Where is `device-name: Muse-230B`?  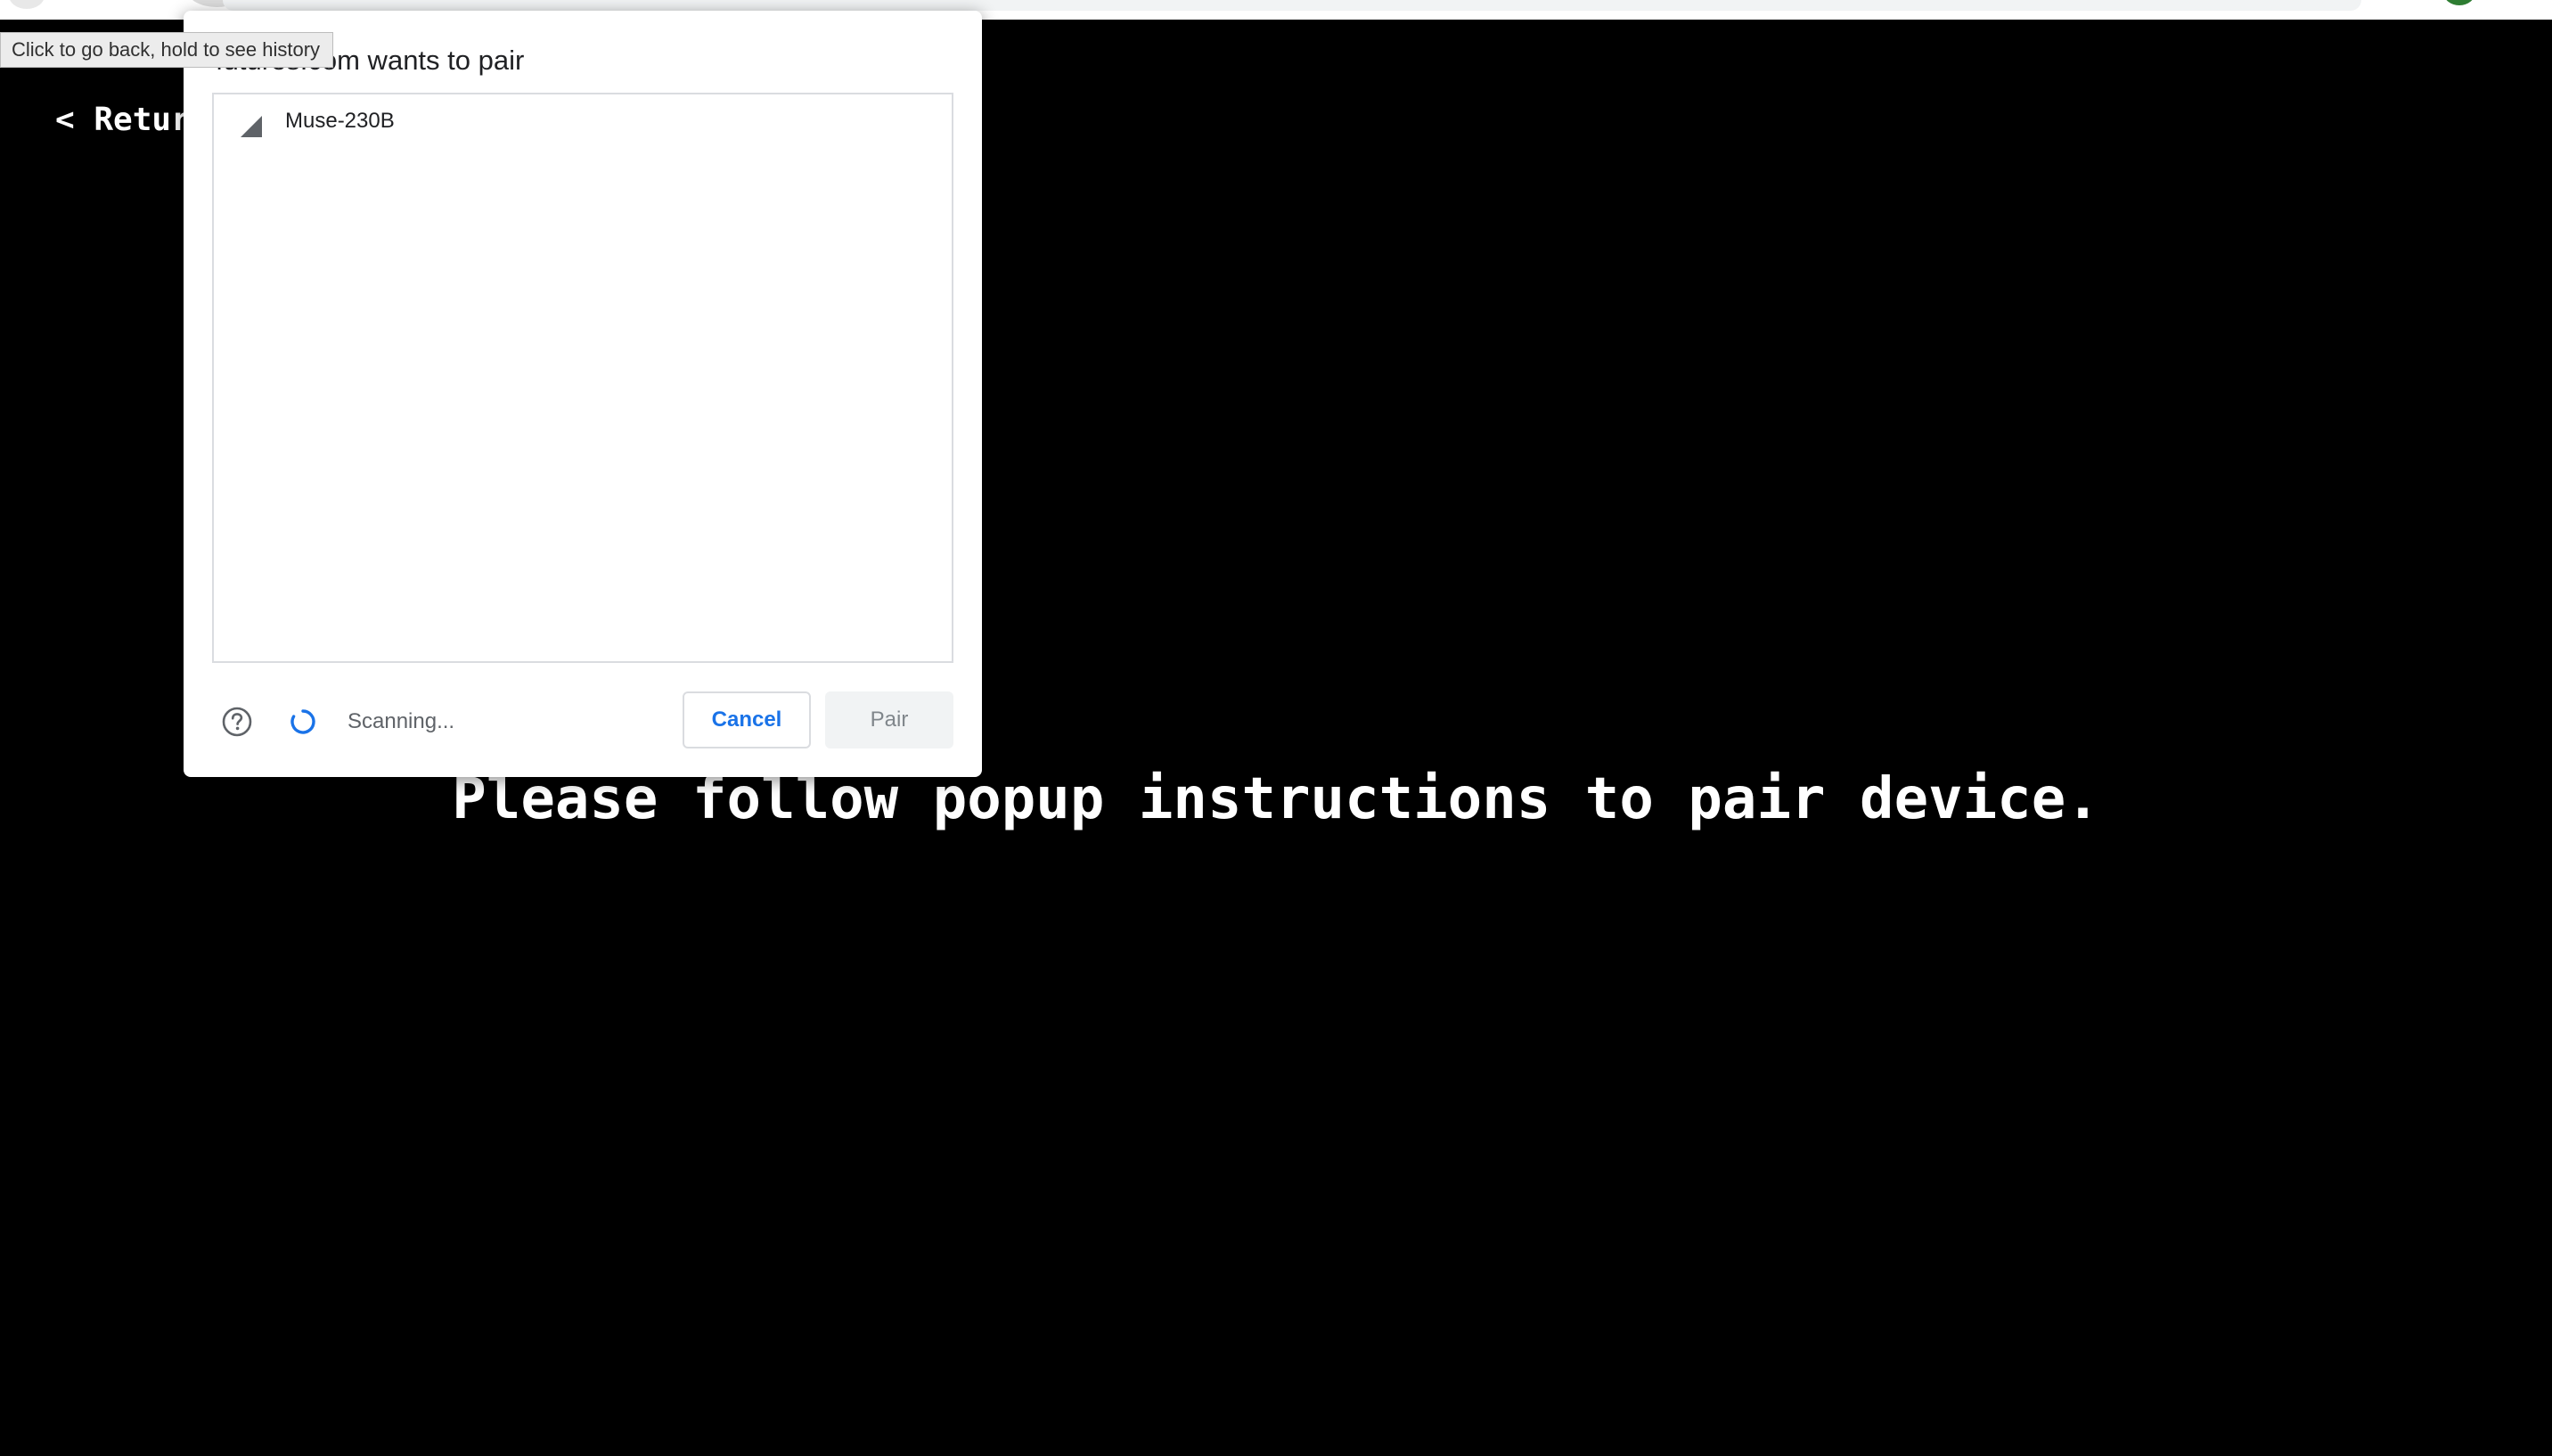 device-name: Muse-230B is located at coordinates (340, 121).